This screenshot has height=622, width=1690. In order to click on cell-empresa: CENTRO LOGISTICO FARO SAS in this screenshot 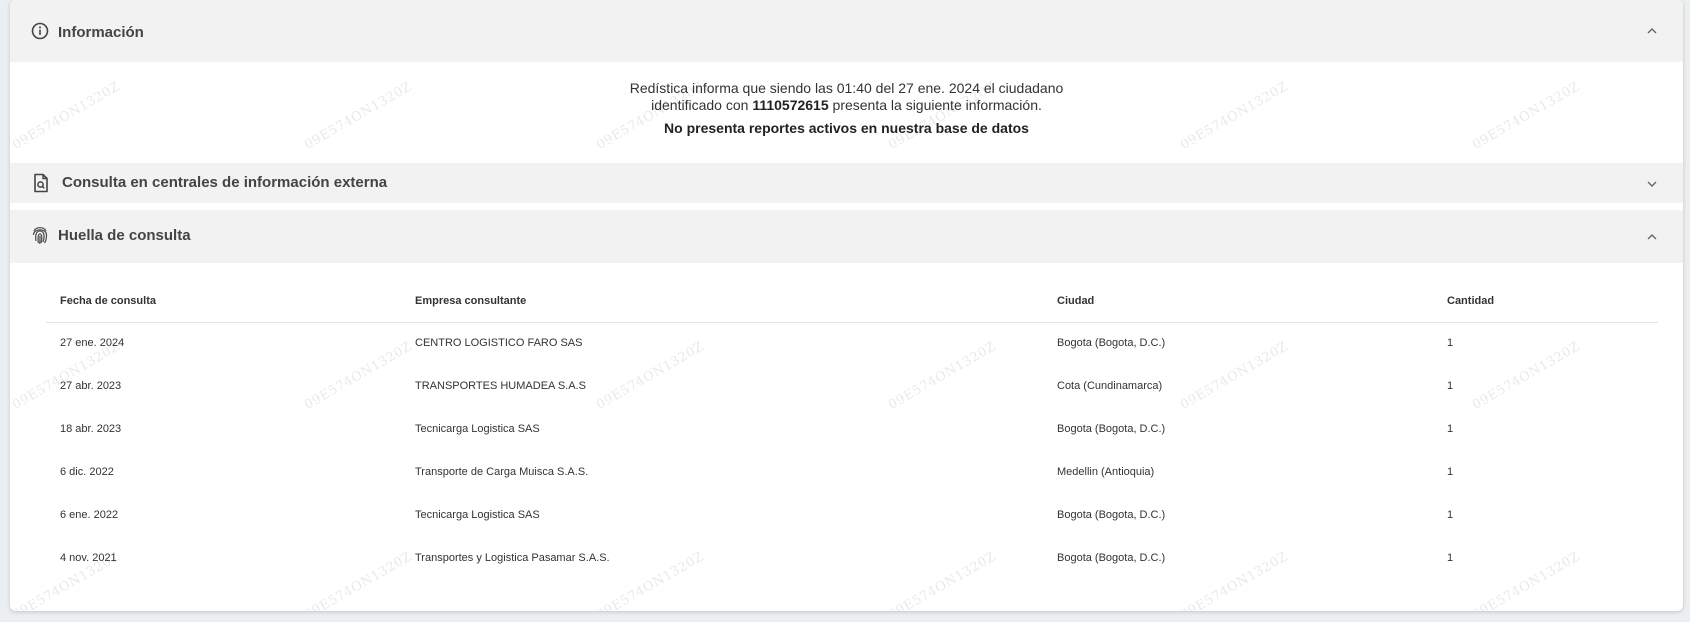, I will do `click(499, 343)`.